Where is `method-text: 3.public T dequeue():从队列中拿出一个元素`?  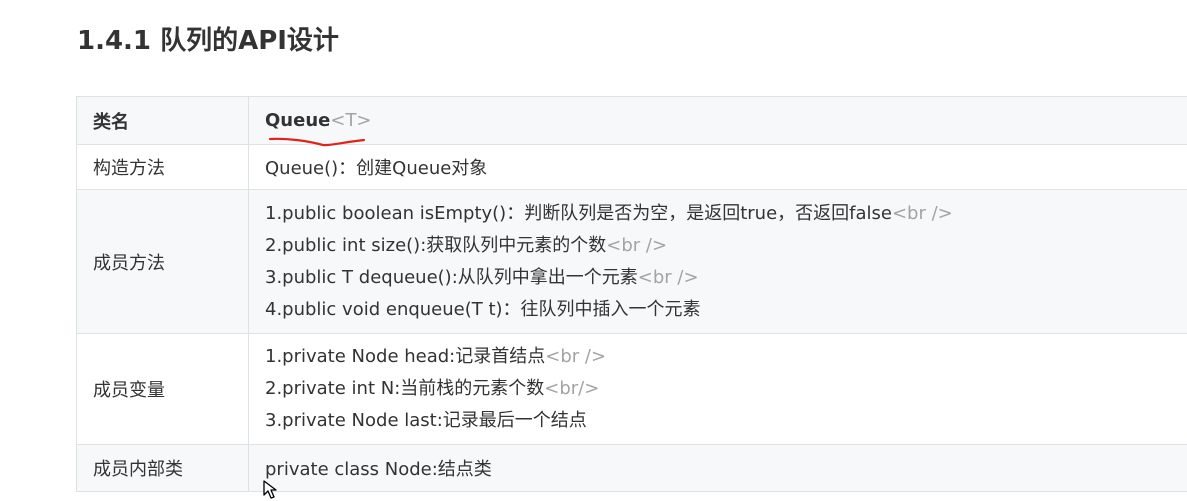 method-text: 3.public T dequeue():从队列中拿出一个元素 is located at coordinates (451, 277).